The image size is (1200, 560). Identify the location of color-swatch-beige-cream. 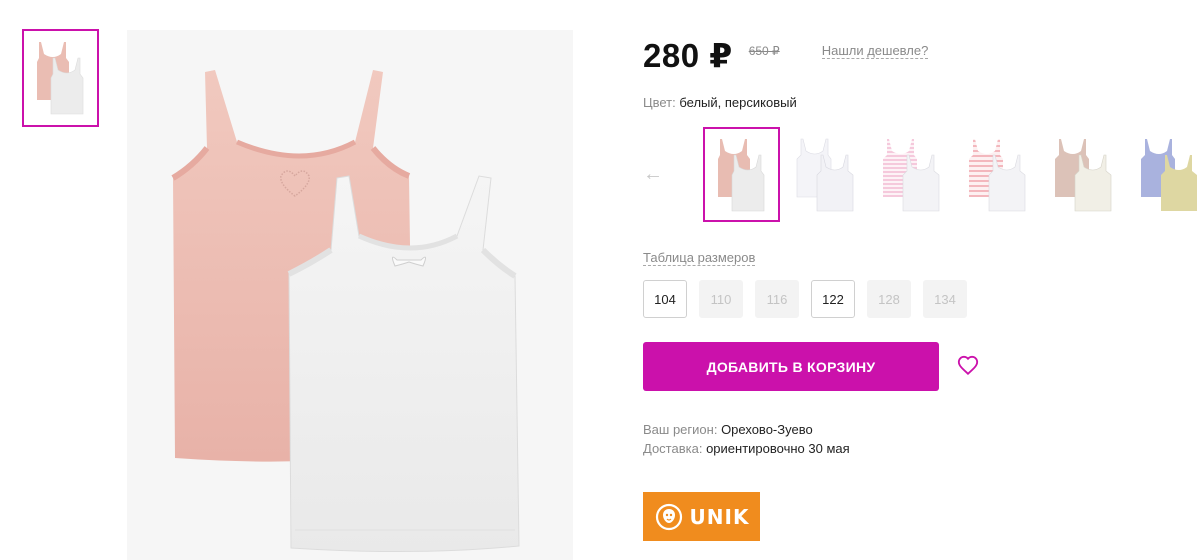
(1085, 174).